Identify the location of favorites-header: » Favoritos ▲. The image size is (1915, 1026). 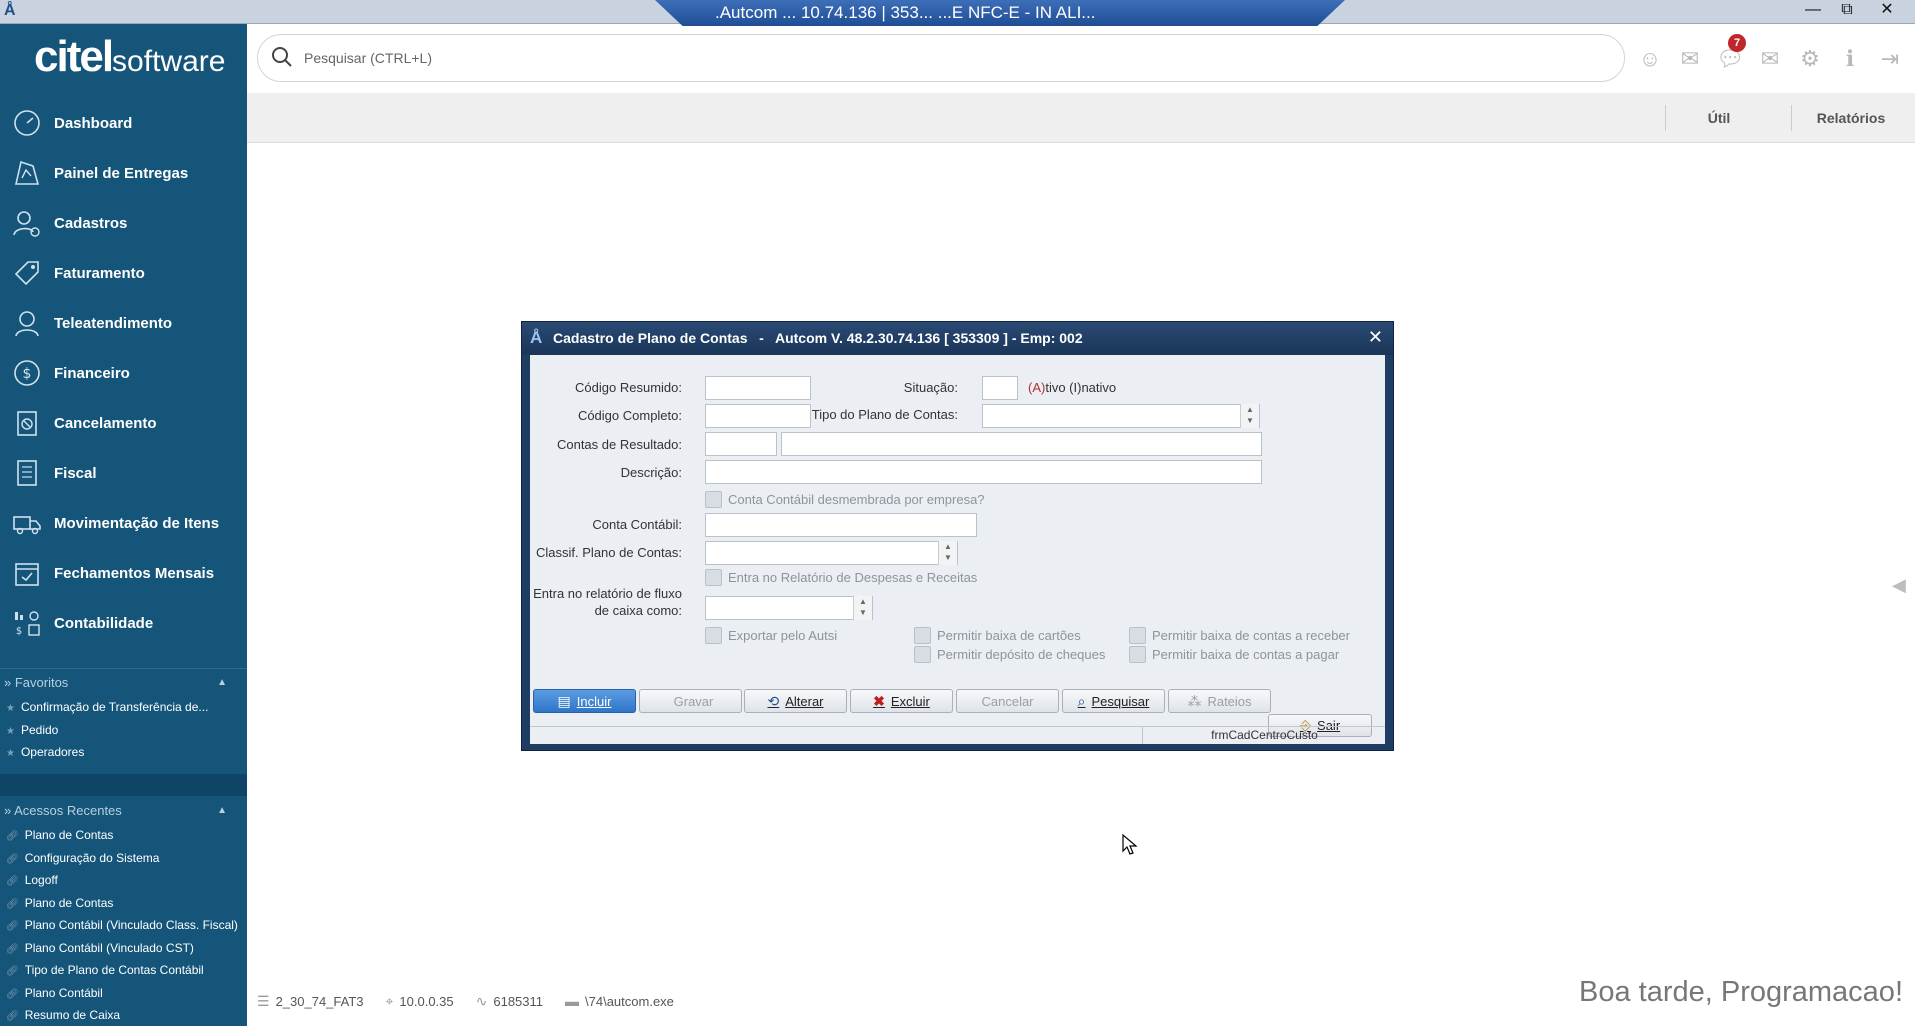
(123, 683).